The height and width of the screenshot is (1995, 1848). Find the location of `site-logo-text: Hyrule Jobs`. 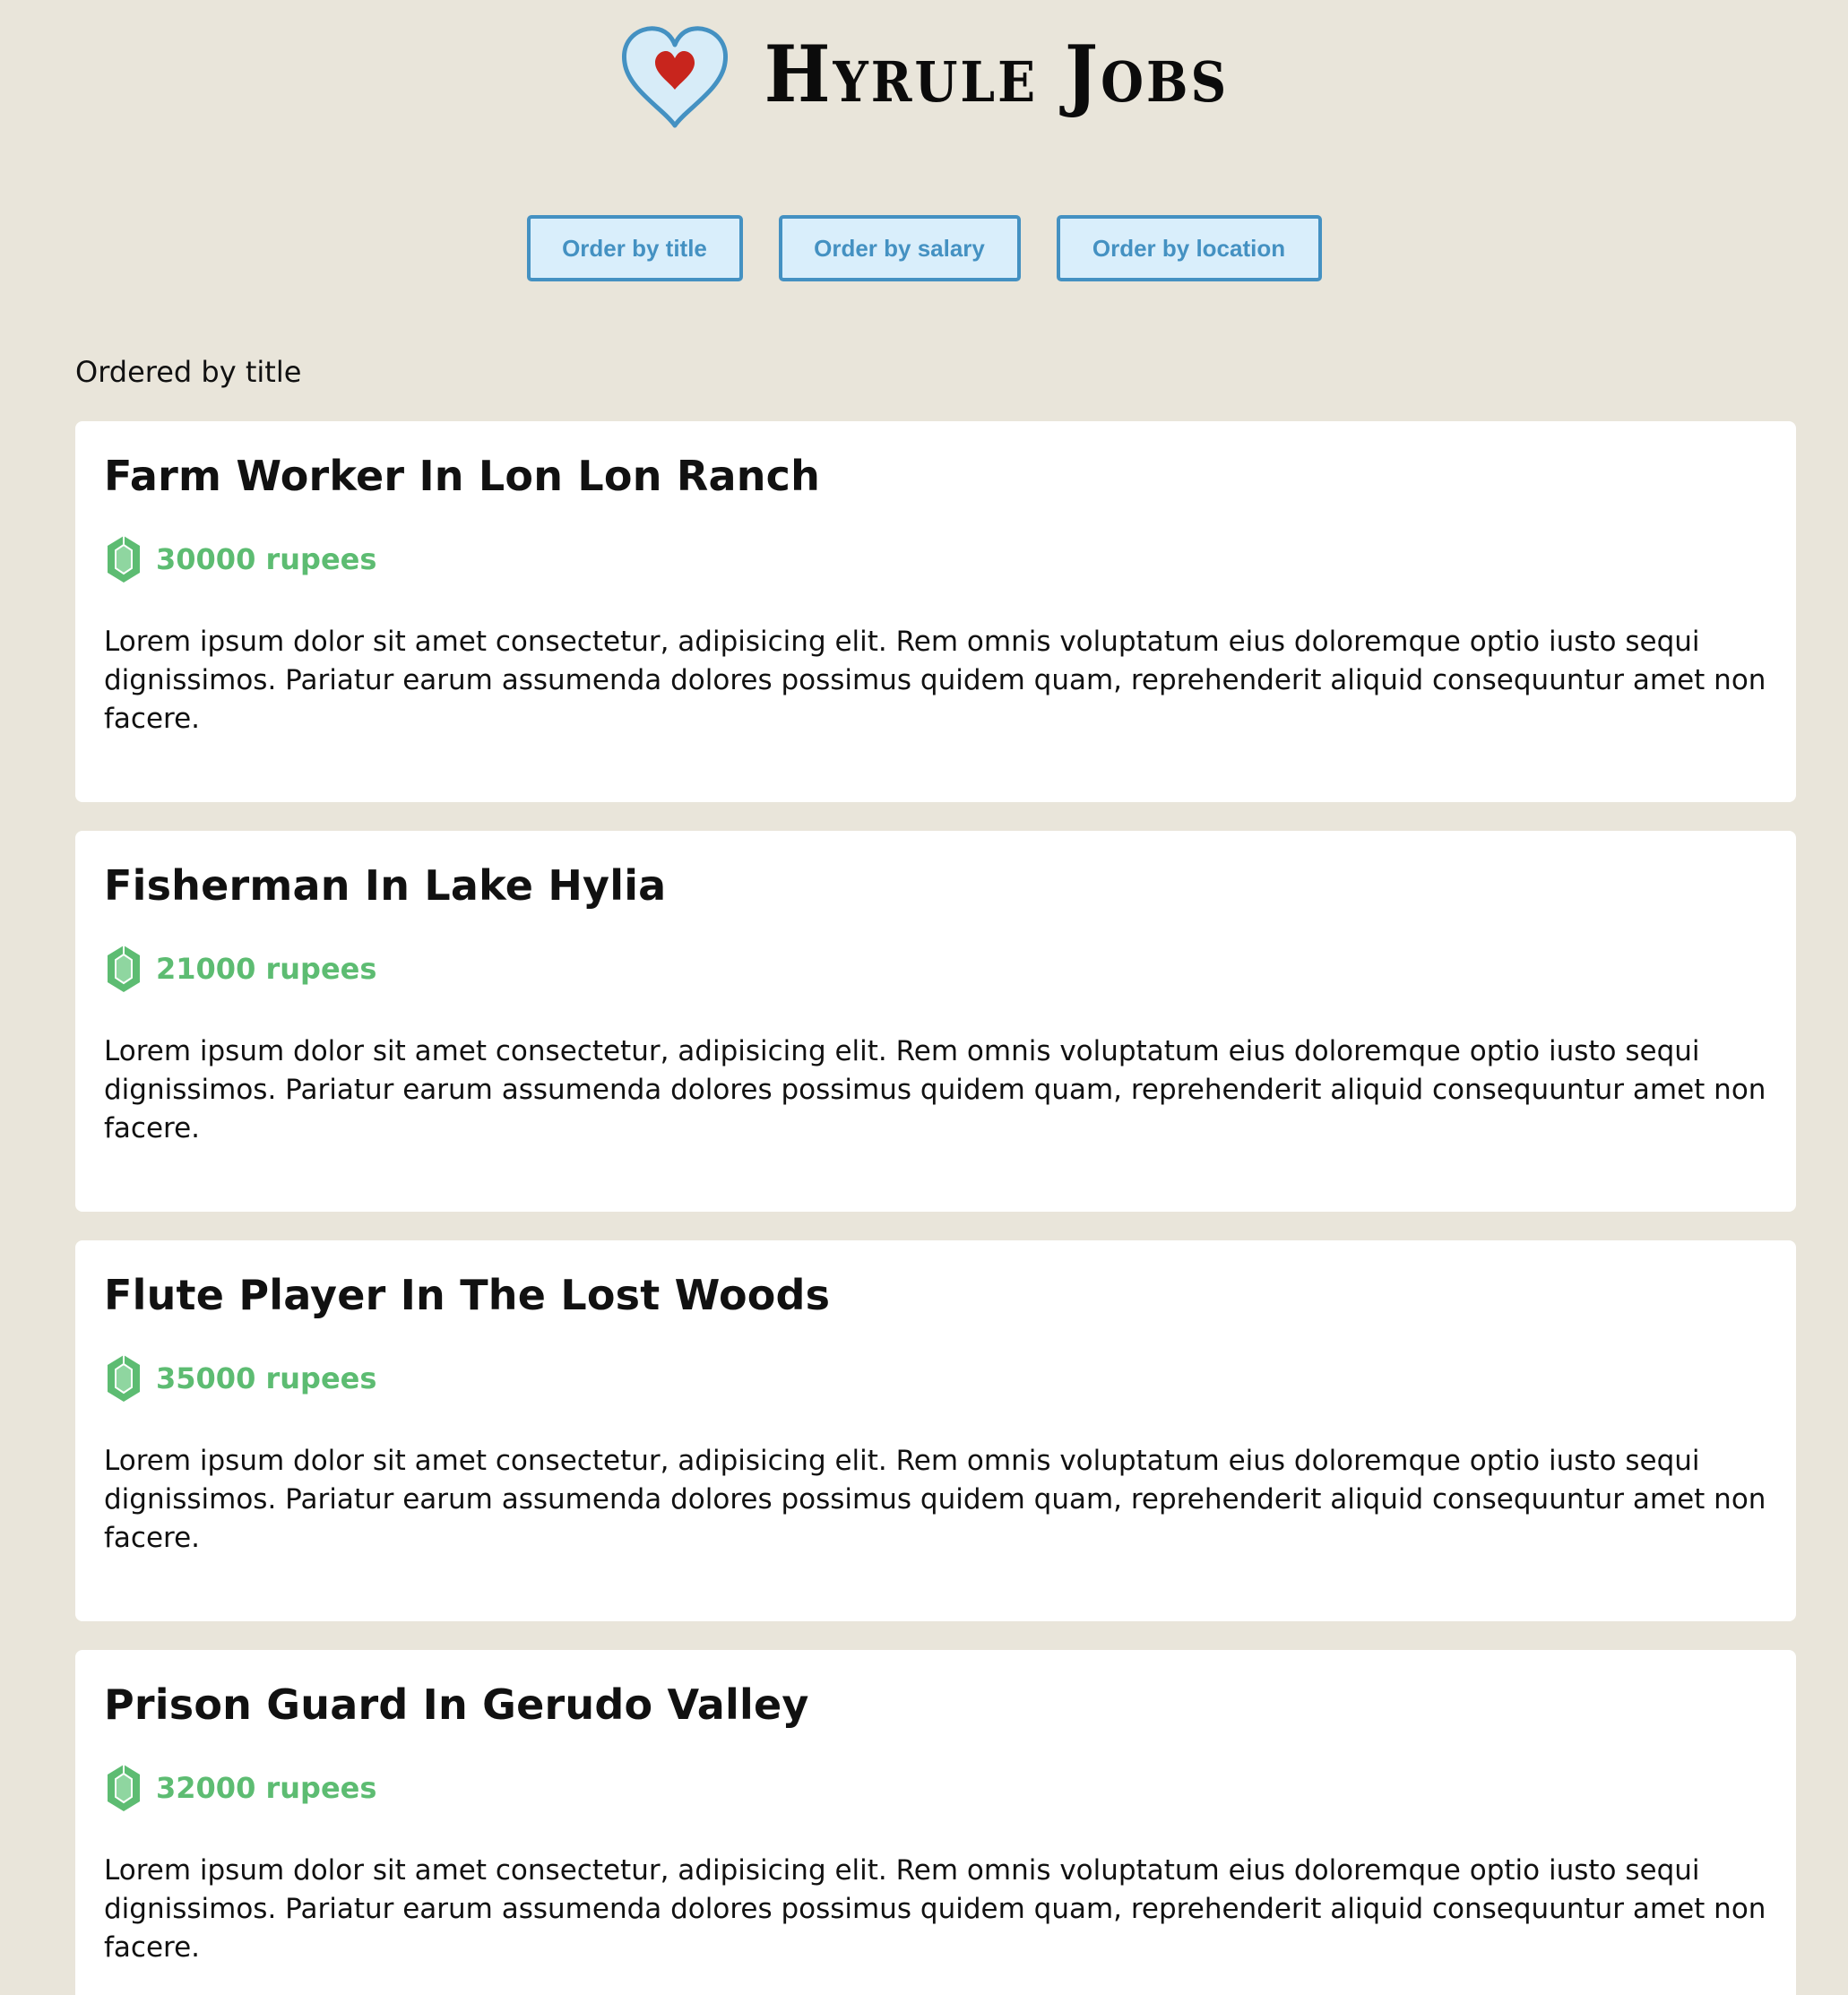

site-logo-text: Hyrule Jobs is located at coordinates (997, 75).